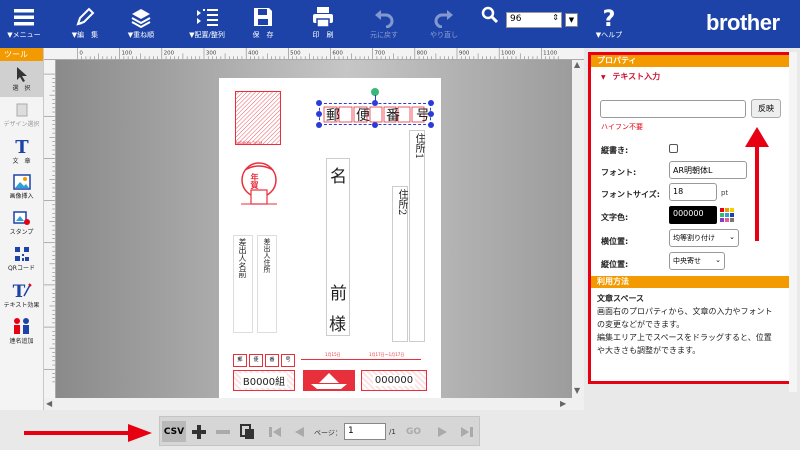 The width and height of the screenshot is (800, 450). Describe the element at coordinates (141, 24) in the screenshot. I see `stack-order-button: ▼重ね順` at that location.